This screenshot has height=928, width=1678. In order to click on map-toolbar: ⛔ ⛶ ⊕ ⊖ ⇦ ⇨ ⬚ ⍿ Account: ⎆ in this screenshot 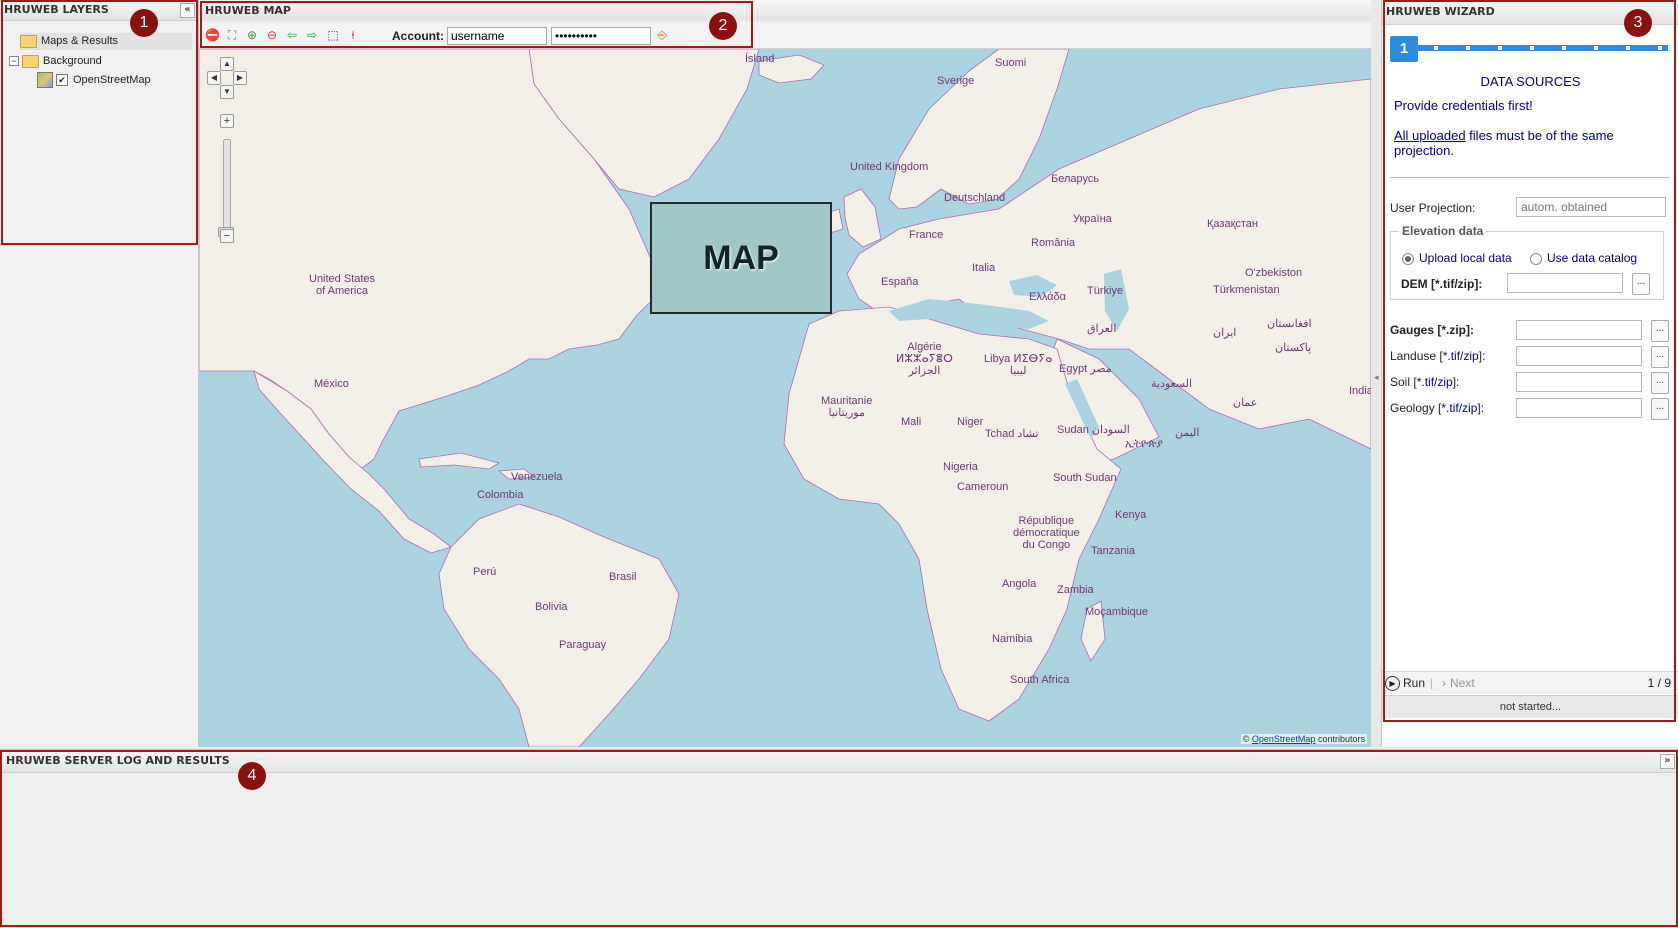, I will do `click(785, 35)`.